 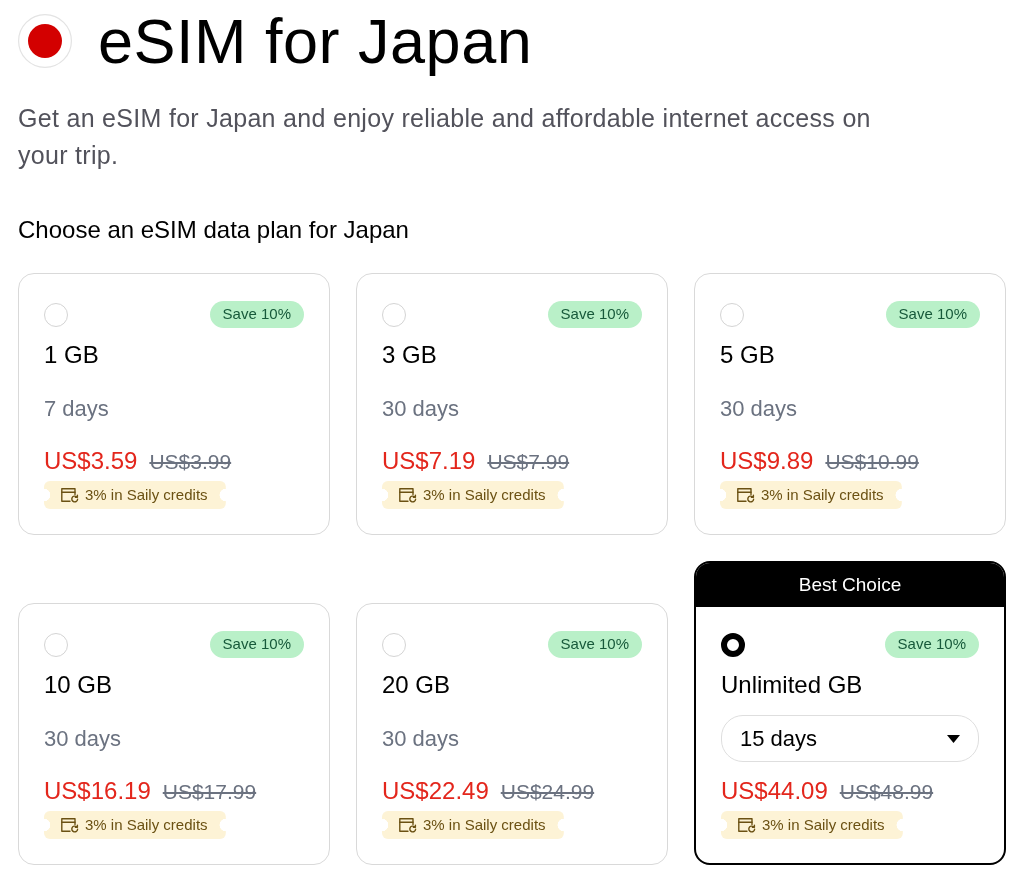 What do you see at coordinates (850, 713) in the screenshot?
I see `plan-card: Best Choice Save 10% Unlimited GB 15 days US$44.09 US$48.99 3% in Saily credits` at bounding box center [850, 713].